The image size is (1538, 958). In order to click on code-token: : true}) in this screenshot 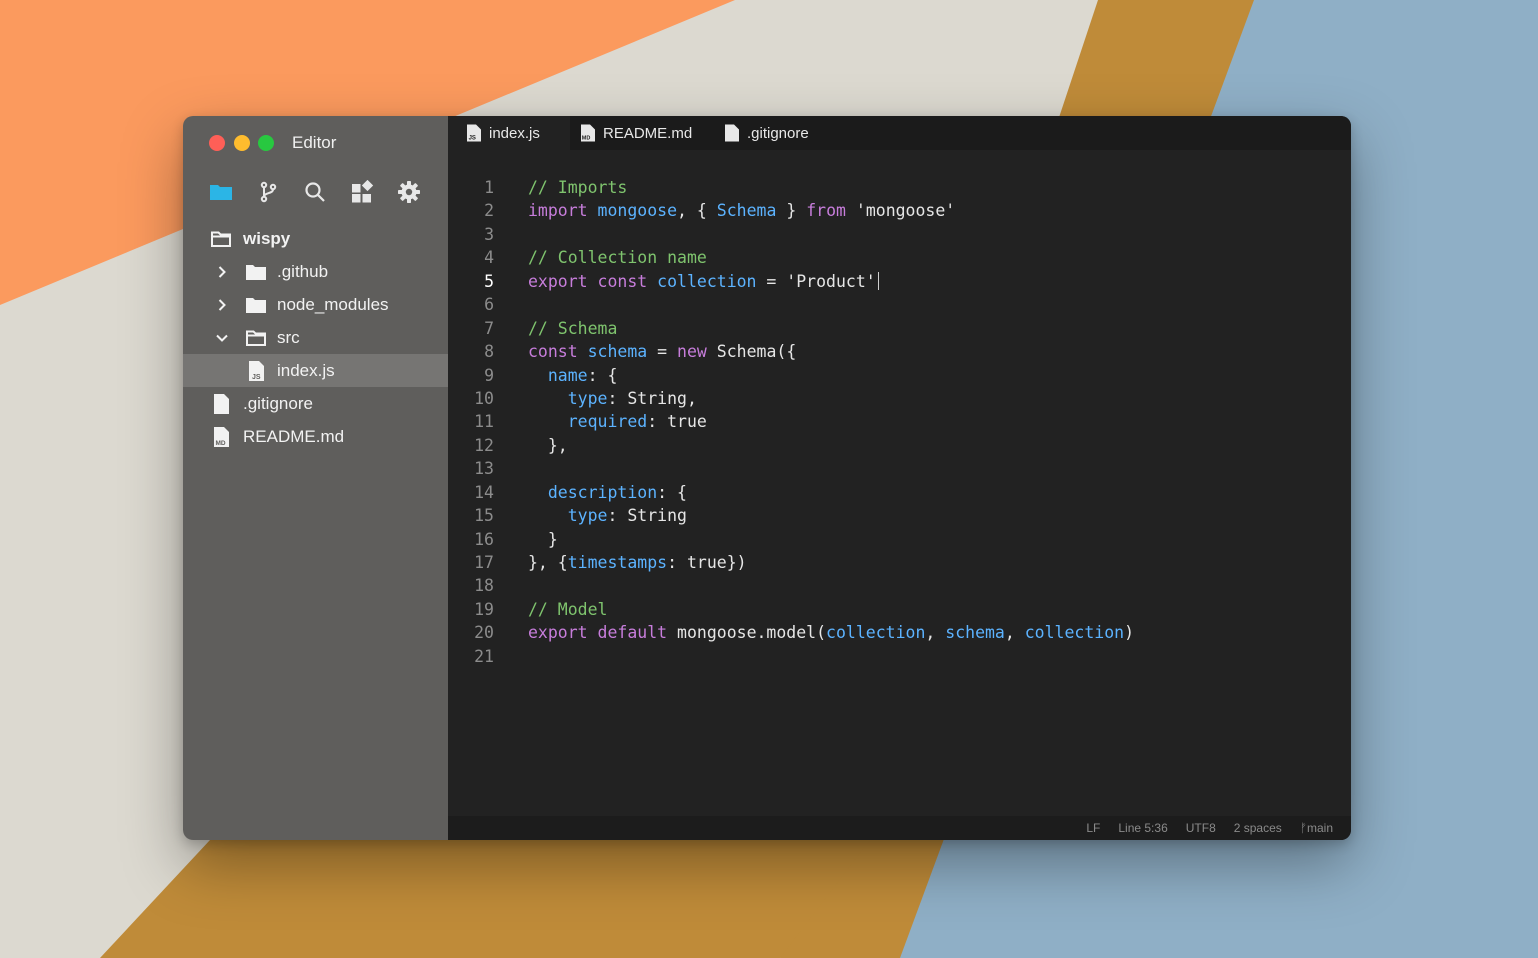, I will do `click(707, 562)`.